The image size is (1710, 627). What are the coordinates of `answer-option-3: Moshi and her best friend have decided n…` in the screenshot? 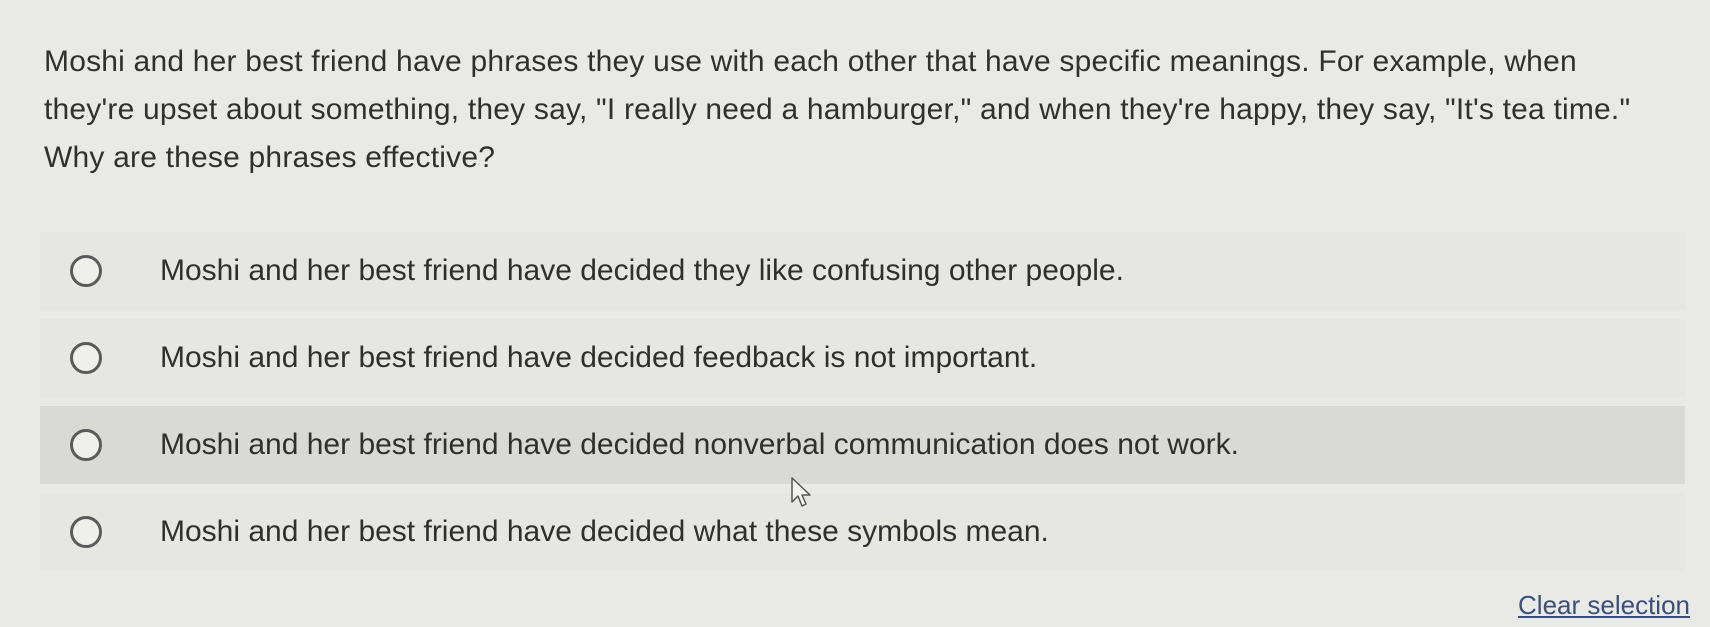 It's located at (862, 445).